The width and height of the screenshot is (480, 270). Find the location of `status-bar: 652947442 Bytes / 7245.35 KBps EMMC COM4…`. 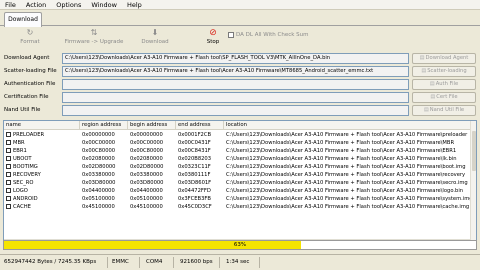

status-bar: 652947442 Bytes / 7245.35 KBps EMMC COM4… is located at coordinates (240, 262).